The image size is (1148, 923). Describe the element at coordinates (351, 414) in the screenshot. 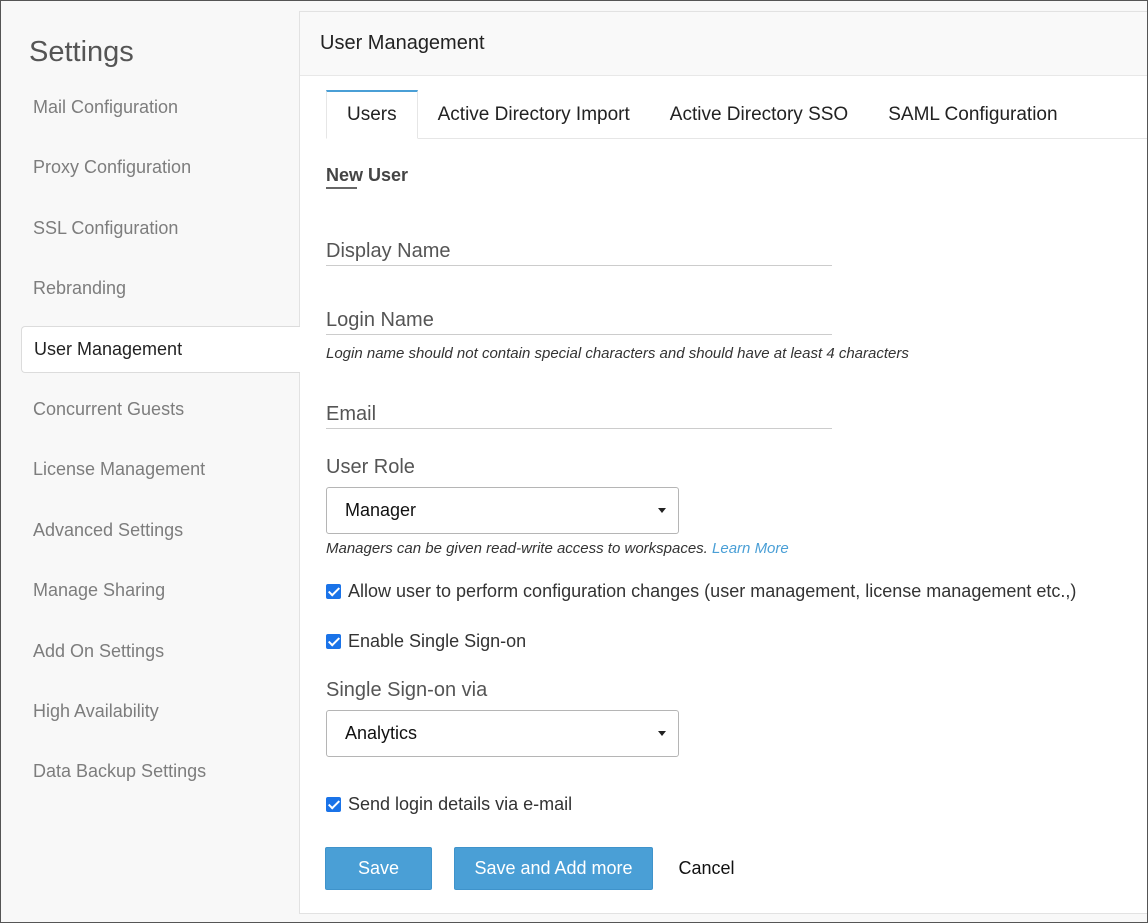

I see `email-field: Email` at that location.